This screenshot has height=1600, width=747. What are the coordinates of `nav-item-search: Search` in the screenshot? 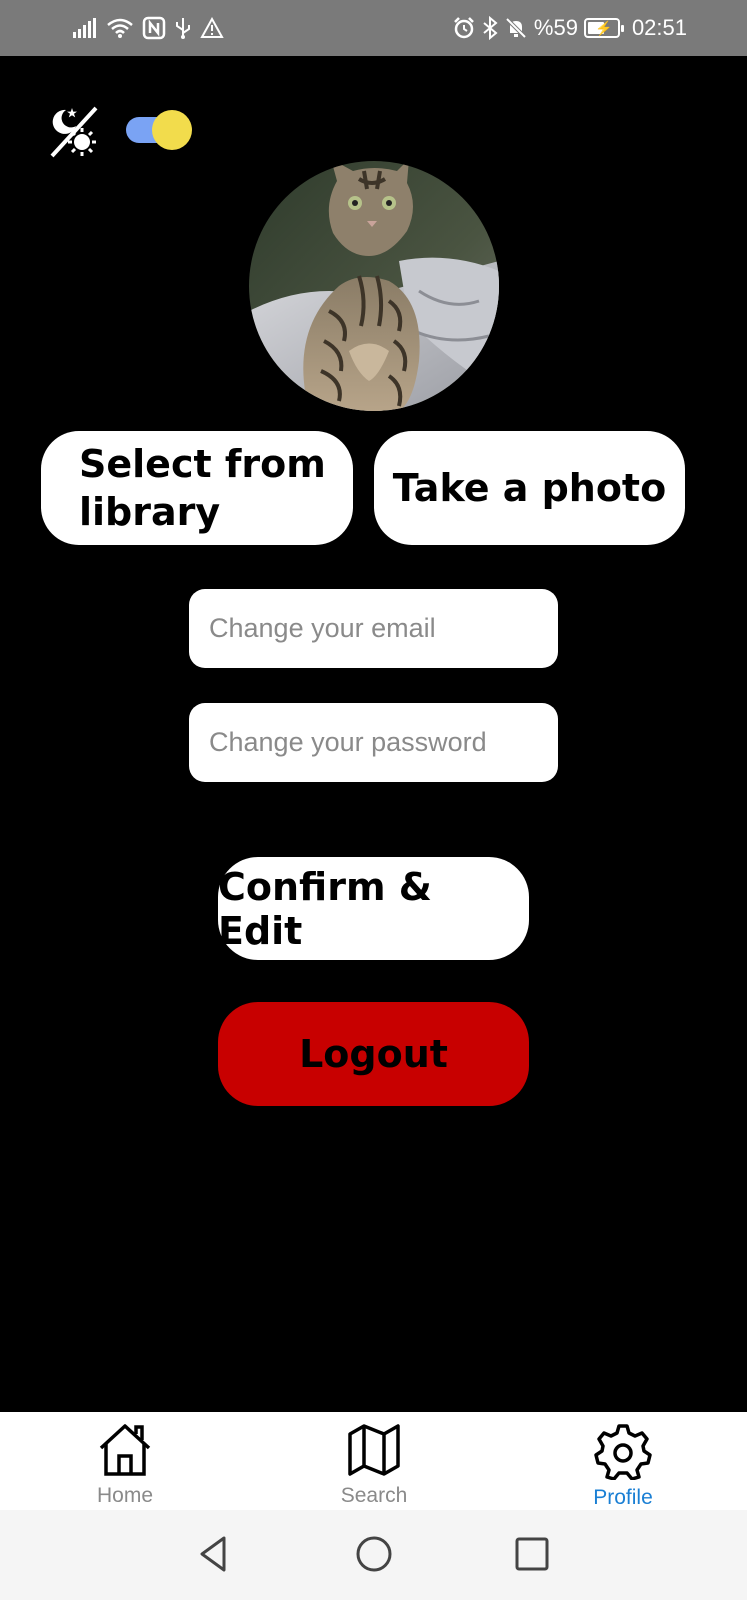 It's located at (374, 1467).